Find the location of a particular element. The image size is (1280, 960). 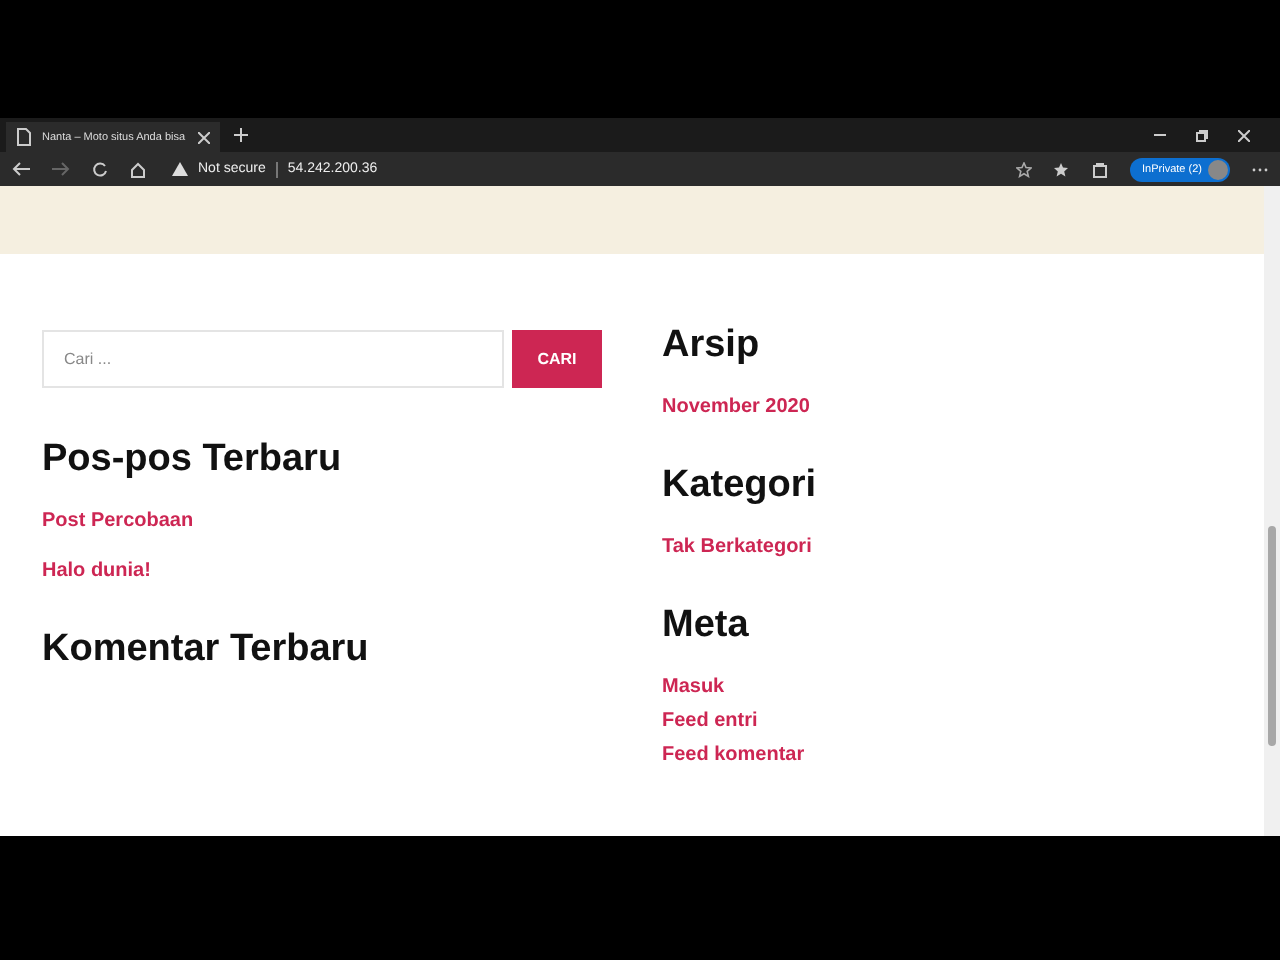

collections-icon is located at coordinates (1100, 169).